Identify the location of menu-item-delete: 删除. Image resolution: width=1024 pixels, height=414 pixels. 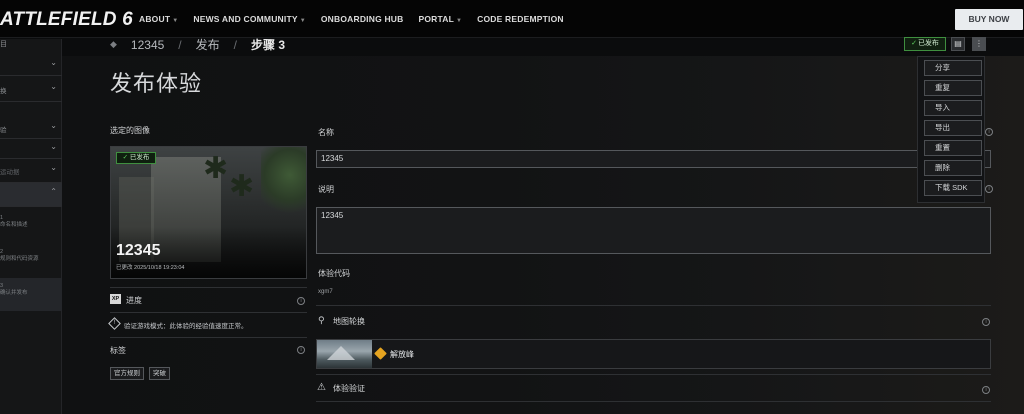
(953, 168).